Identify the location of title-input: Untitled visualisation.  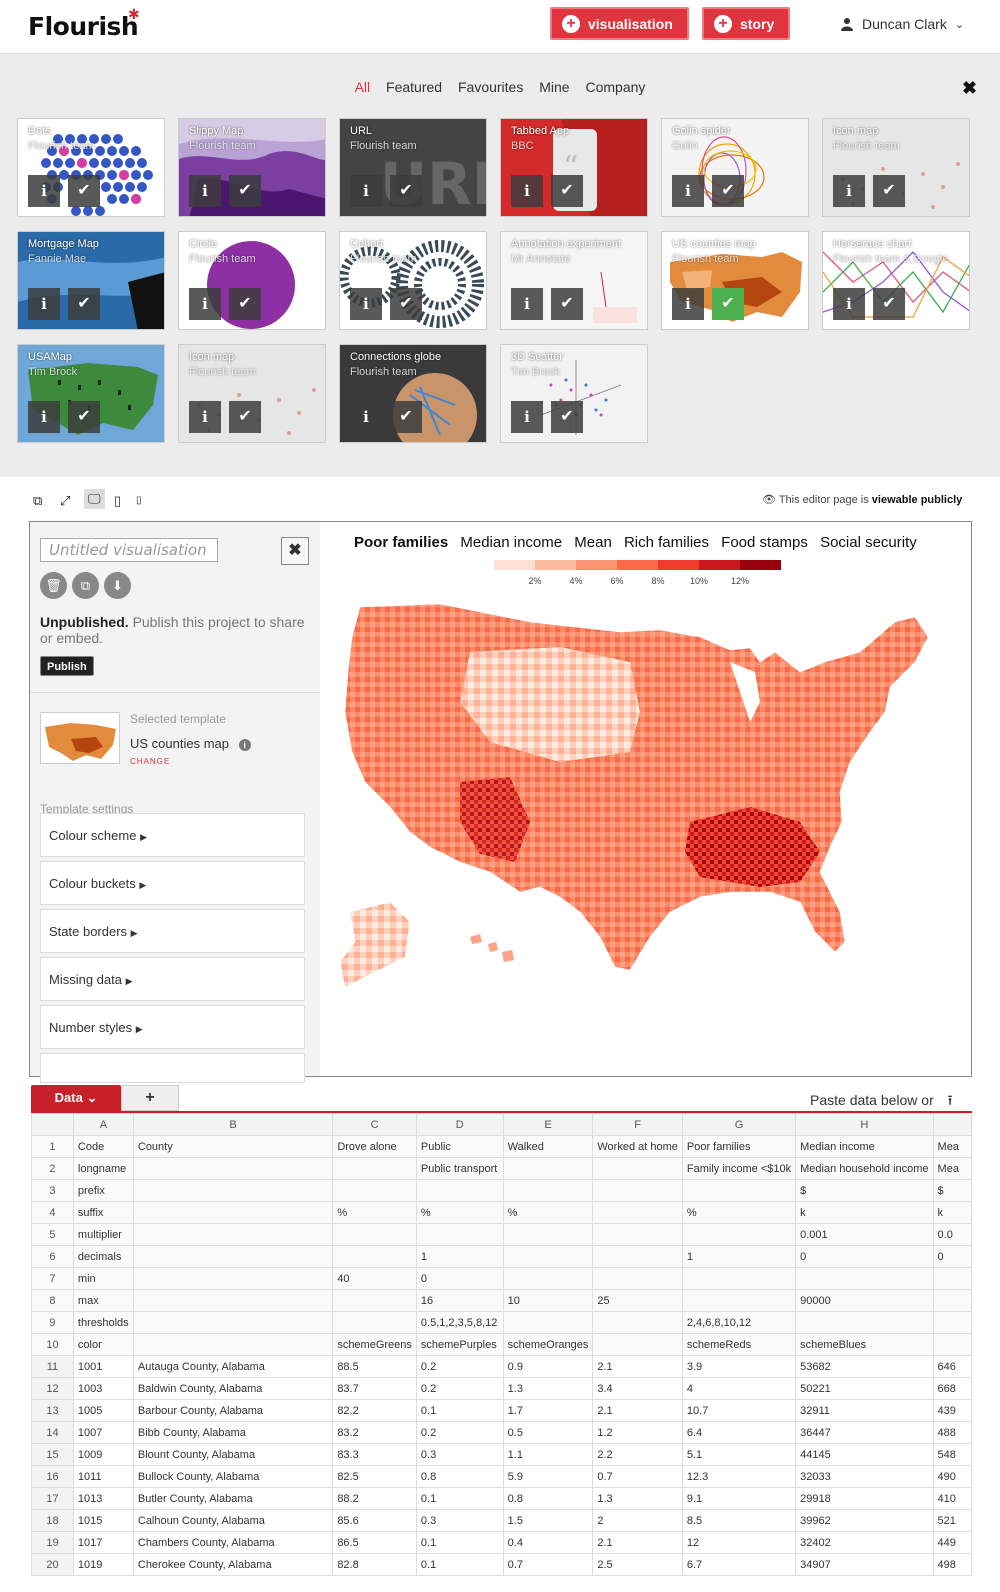
(129, 550).